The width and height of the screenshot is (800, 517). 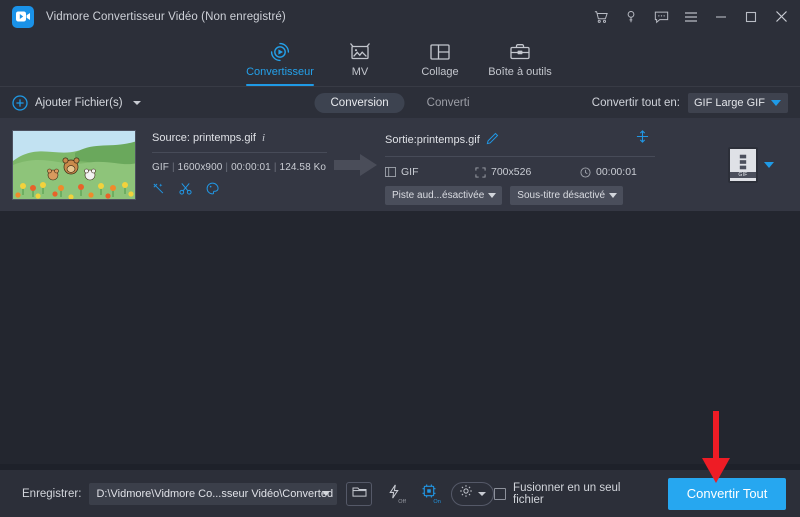 What do you see at coordinates (437, 501) in the screenshot?
I see `gpu-state-label: On` at bounding box center [437, 501].